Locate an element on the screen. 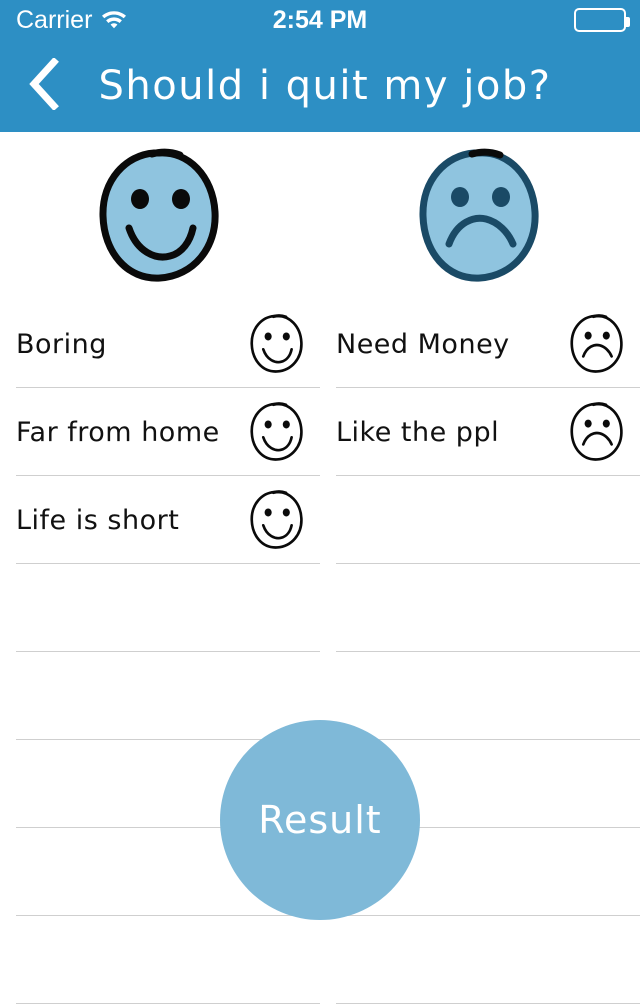  status-bar-right is located at coordinates (602, 20).